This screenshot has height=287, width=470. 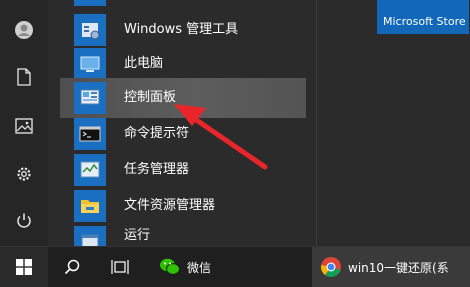 I want to click on pictures-button, so click(x=24, y=126).